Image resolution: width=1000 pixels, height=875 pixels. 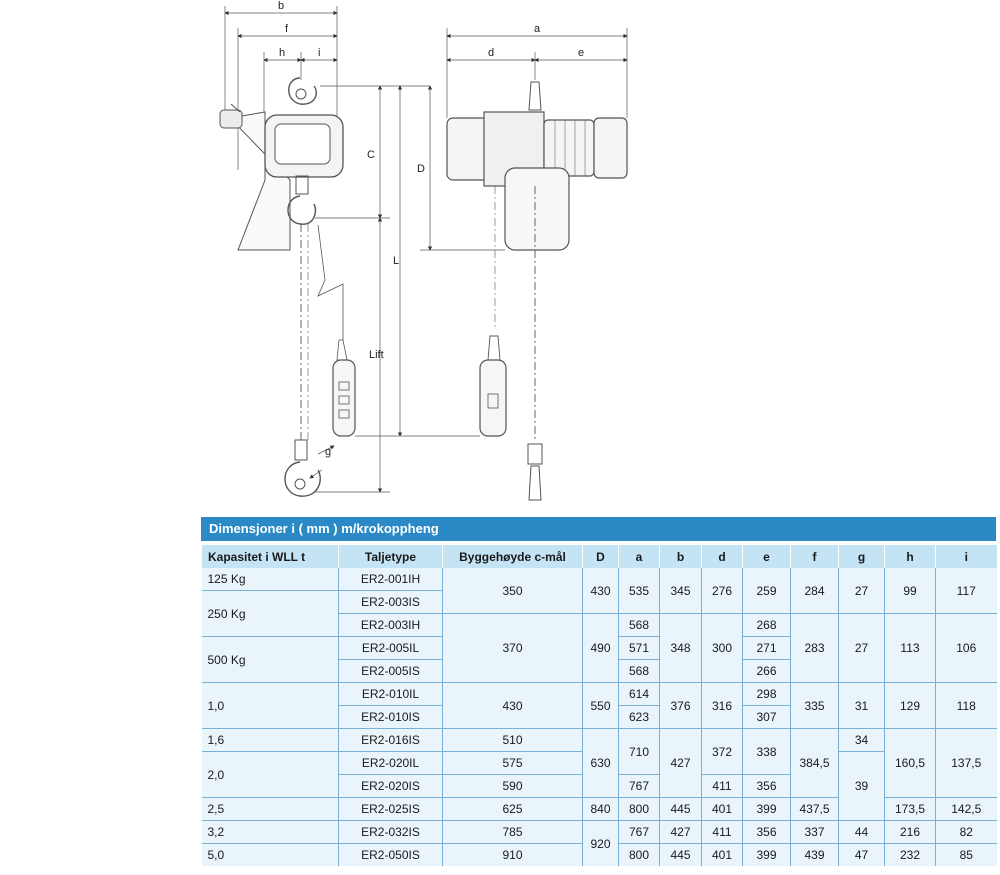 What do you see at coordinates (390, 648) in the screenshot?
I see `cell-type: ER2-005IL` at bounding box center [390, 648].